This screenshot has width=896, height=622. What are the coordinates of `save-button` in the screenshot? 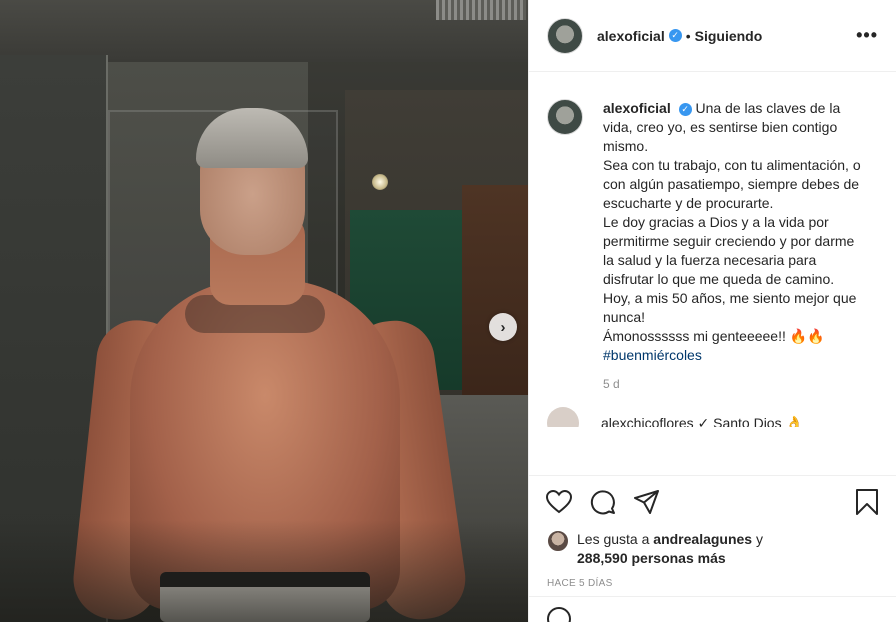 It's located at (867, 502).